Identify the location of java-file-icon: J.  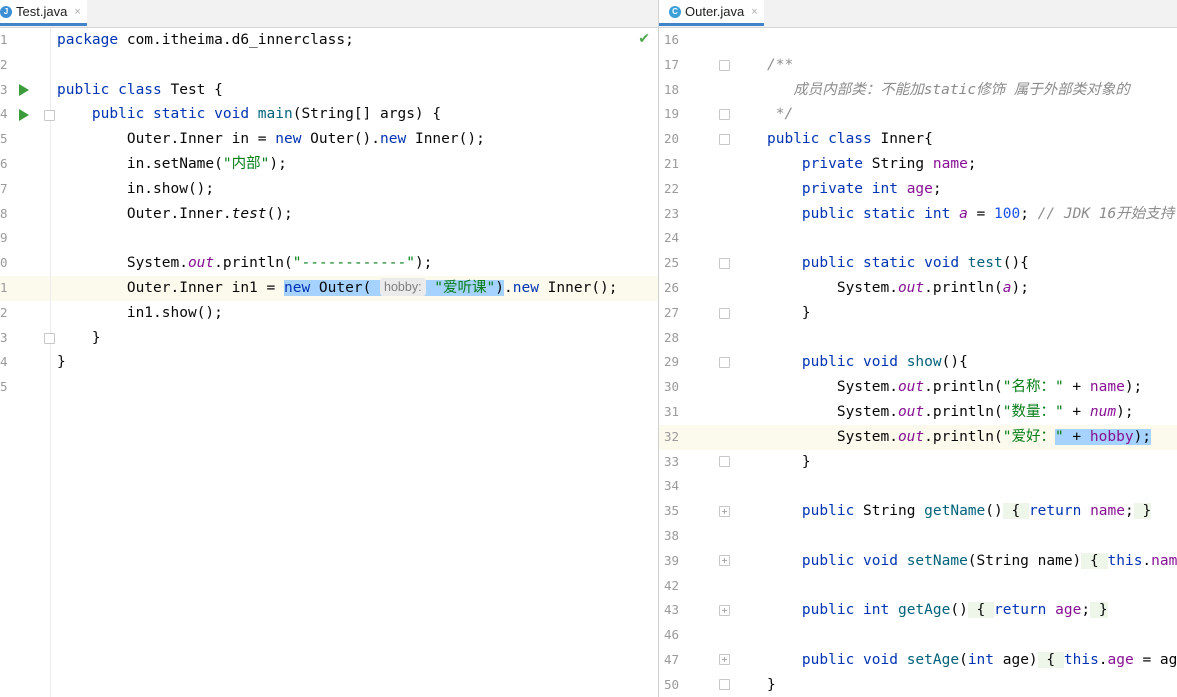
(6, 11).